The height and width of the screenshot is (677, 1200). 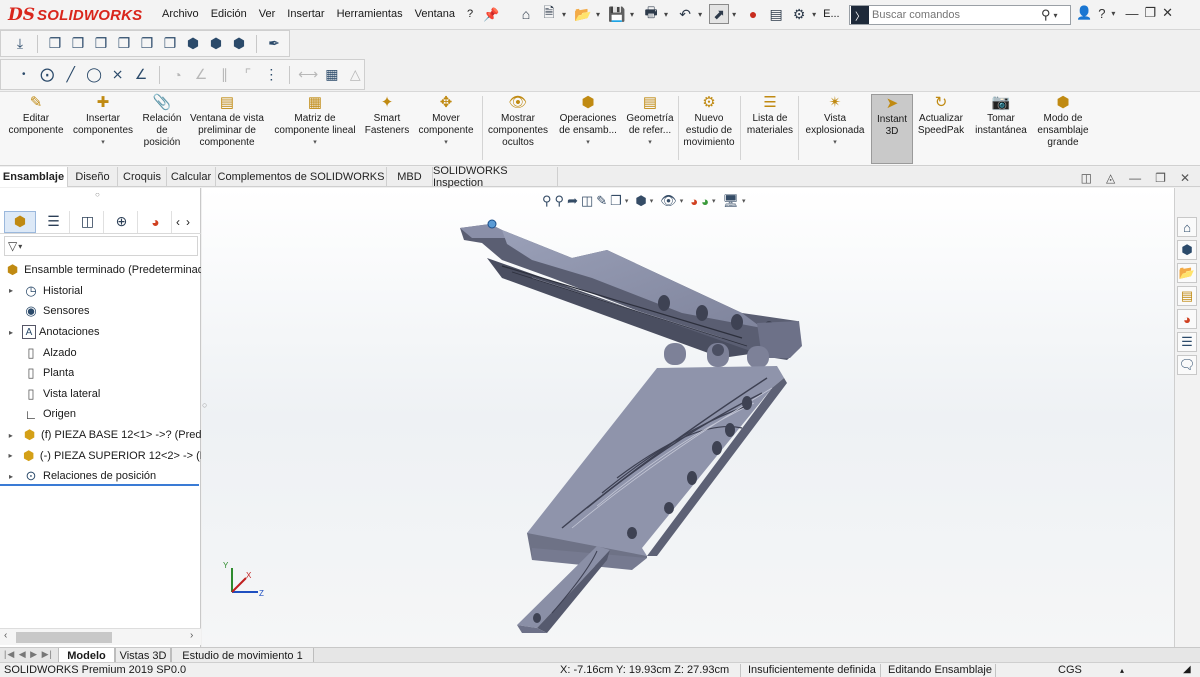 What do you see at coordinates (162, 129) in the screenshot?
I see `command-button-2: 📎 Relación de posición` at bounding box center [162, 129].